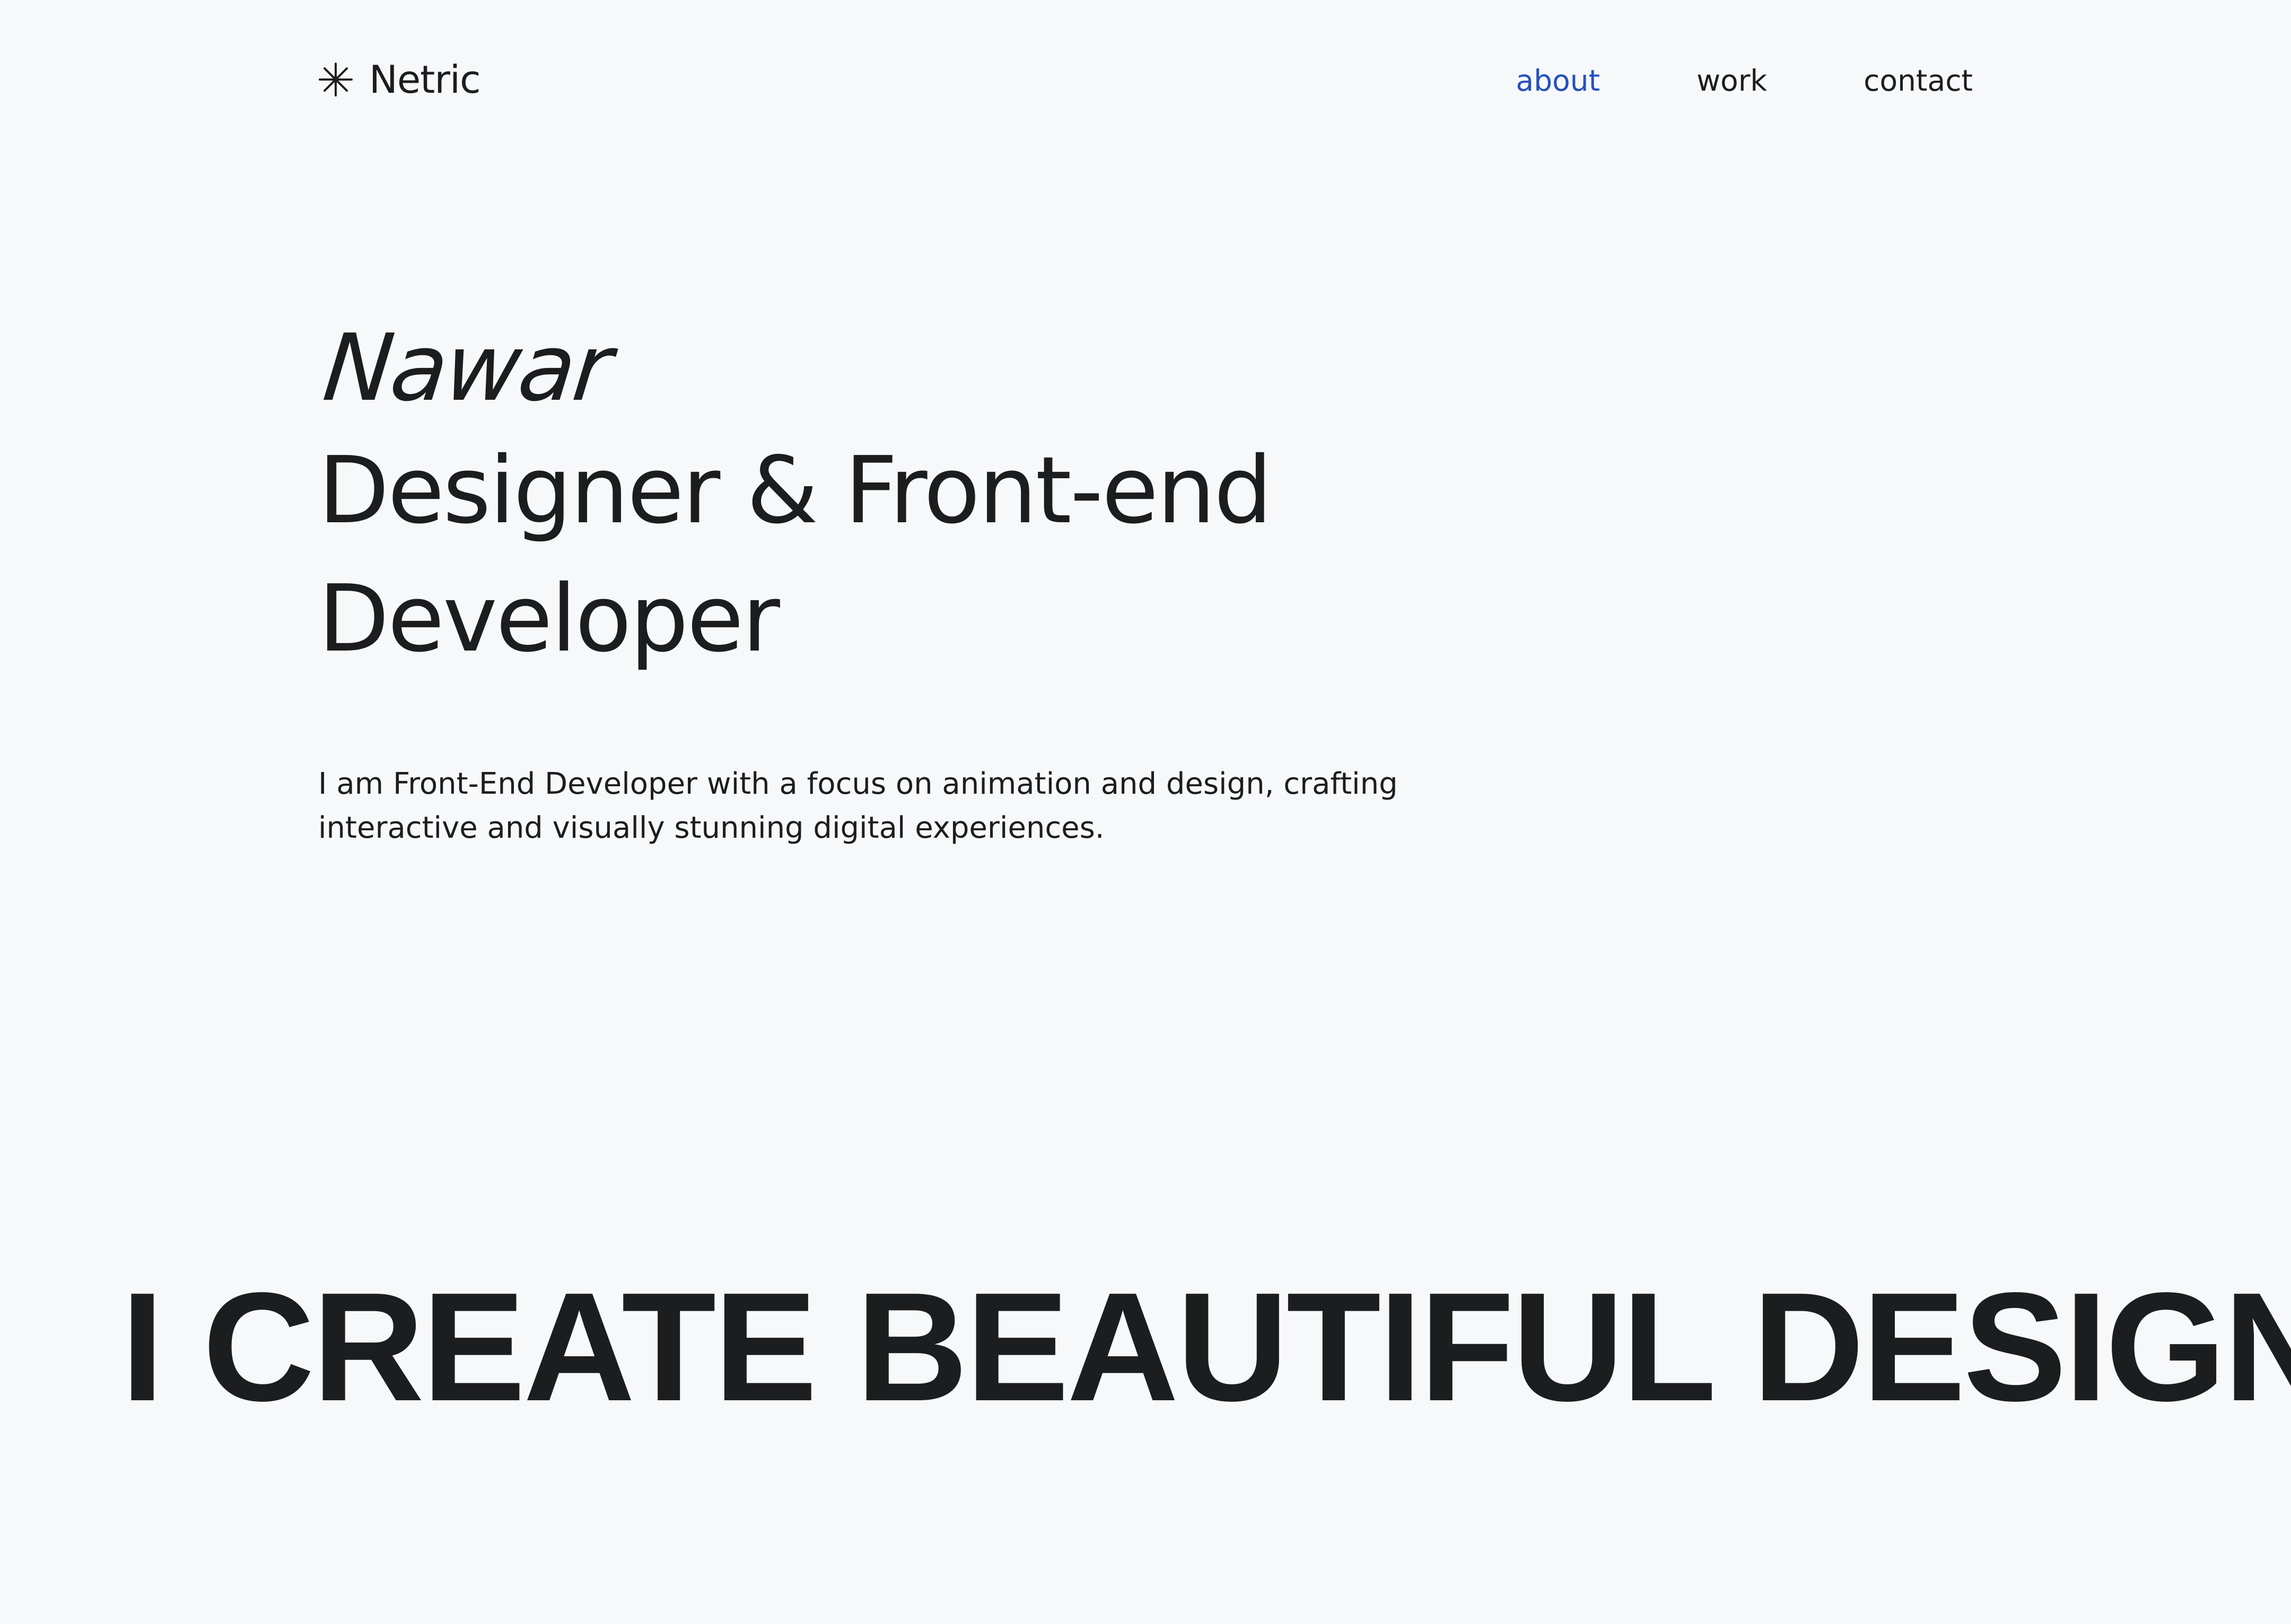 The height and width of the screenshot is (1624, 2291). What do you see at coordinates (1558, 80) in the screenshot?
I see `nav-link-about: about` at bounding box center [1558, 80].